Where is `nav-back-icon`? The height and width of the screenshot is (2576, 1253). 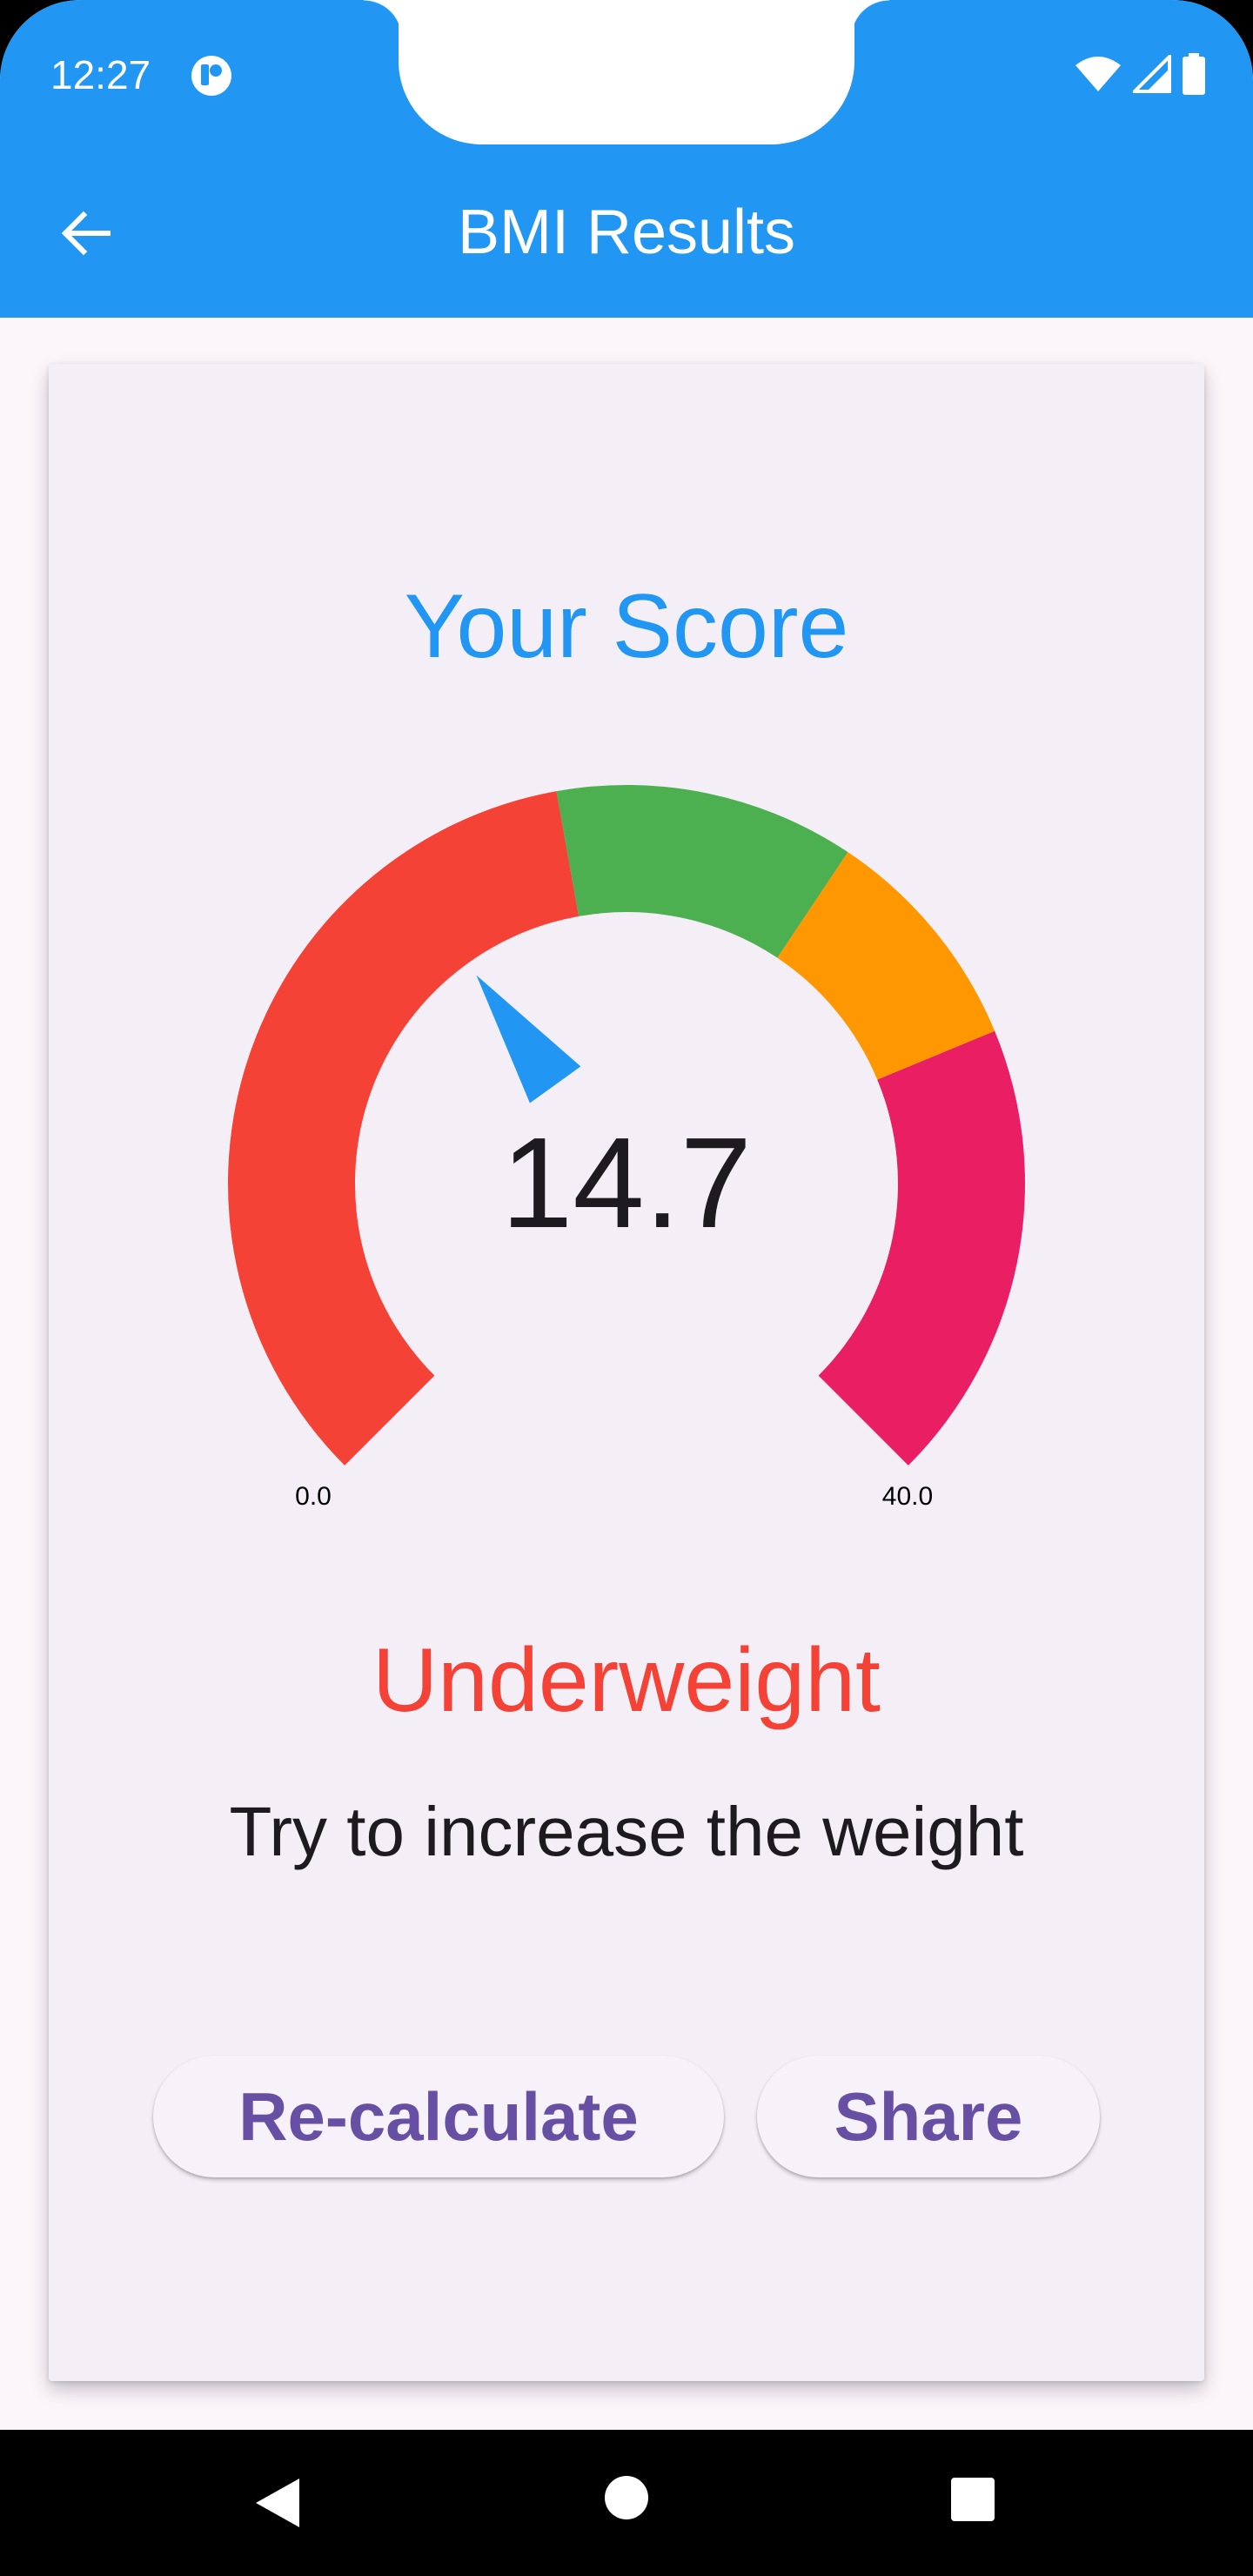 nav-back-icon is located at coordinates (276, 2503).